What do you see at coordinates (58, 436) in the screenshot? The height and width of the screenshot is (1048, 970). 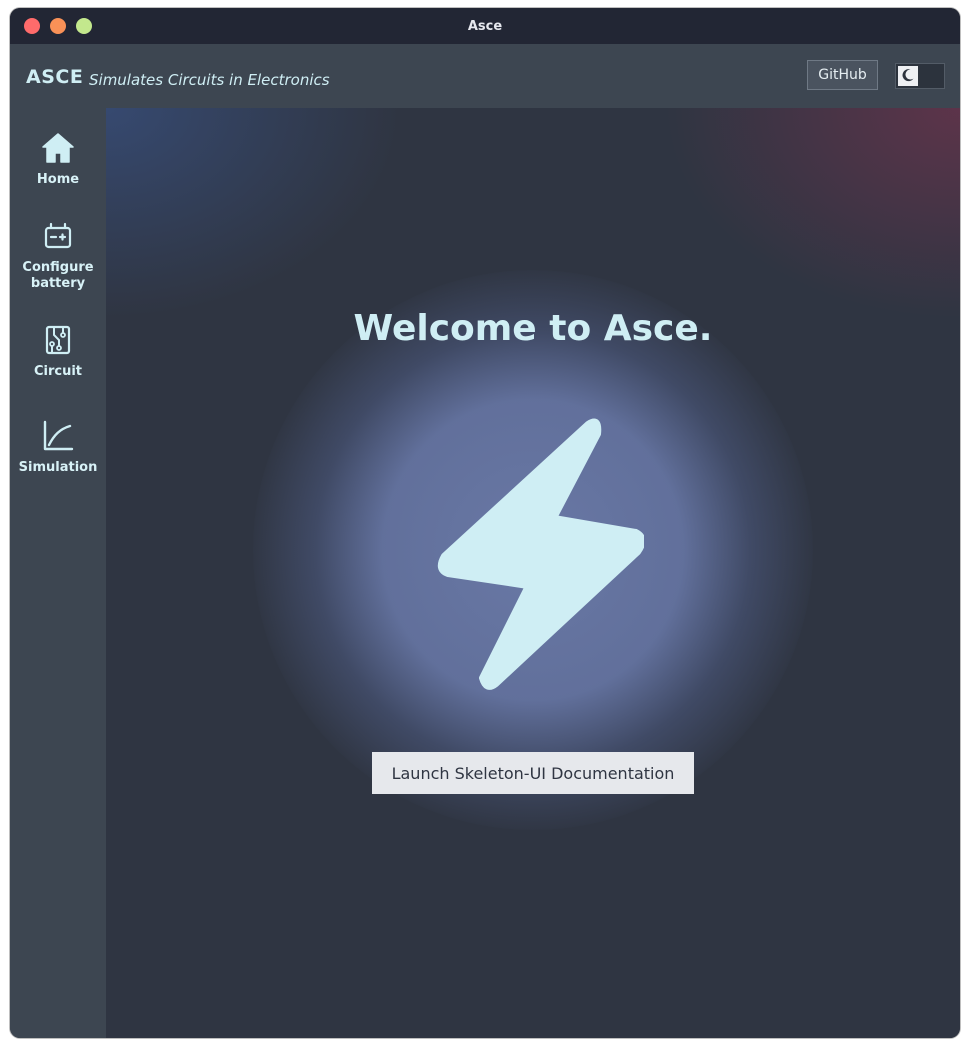 I see `chart-line-icon` at bounding box center [58, 436].